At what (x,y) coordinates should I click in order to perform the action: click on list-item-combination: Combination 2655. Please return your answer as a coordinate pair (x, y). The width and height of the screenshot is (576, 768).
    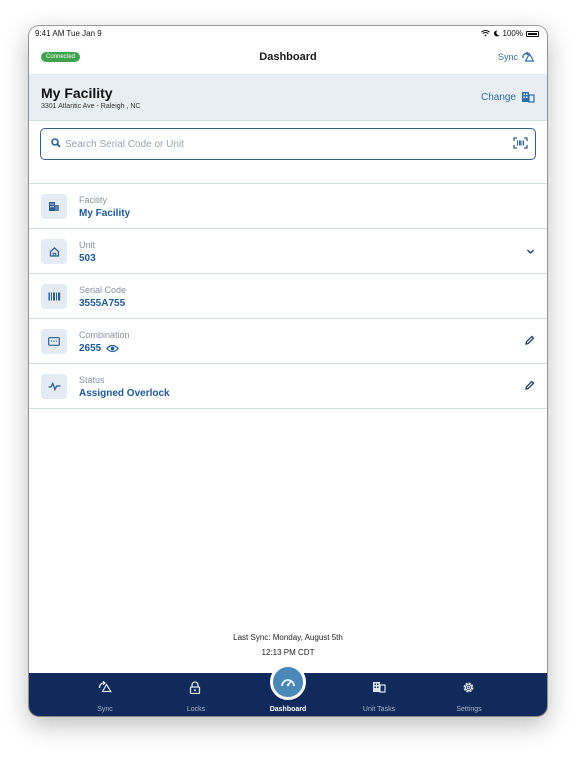
    Looking at the image, I should click on (288, 341).